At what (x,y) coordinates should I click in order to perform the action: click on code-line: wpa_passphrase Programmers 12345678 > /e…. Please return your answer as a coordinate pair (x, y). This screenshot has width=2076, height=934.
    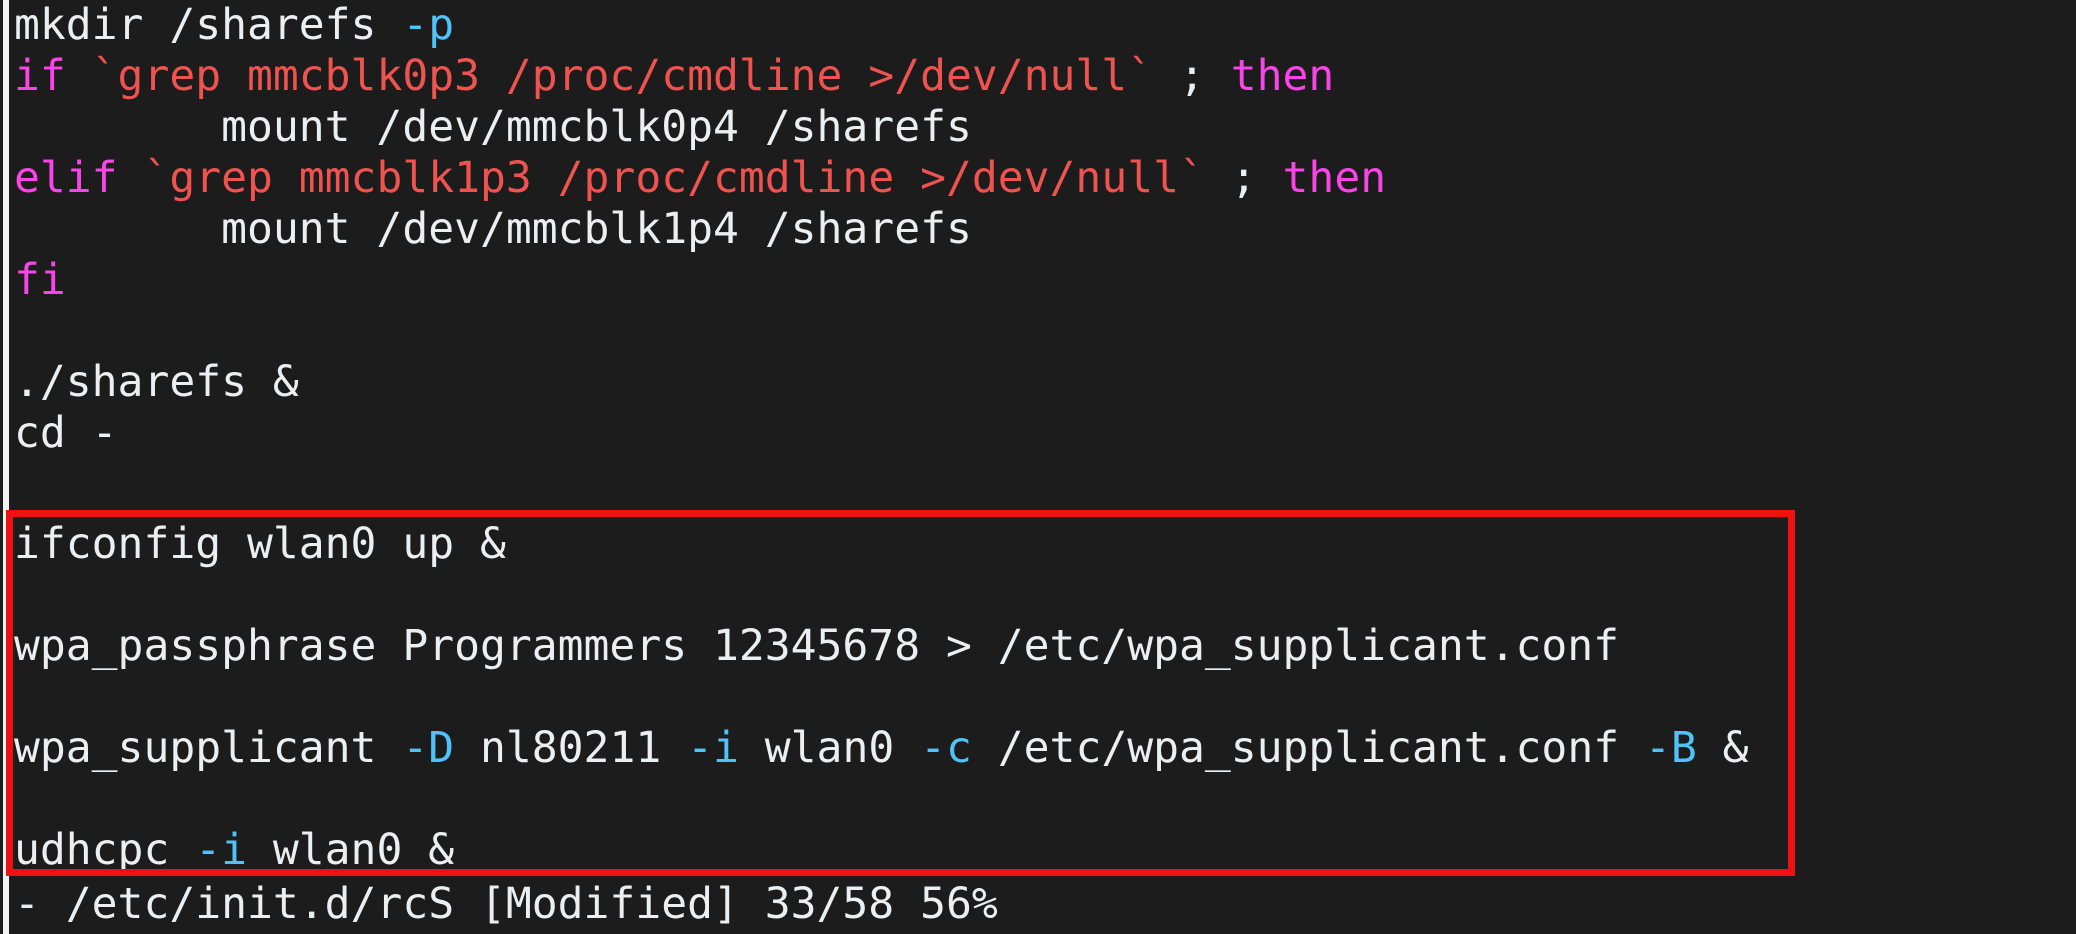
    Looking at the image, I should click on (816, 646).